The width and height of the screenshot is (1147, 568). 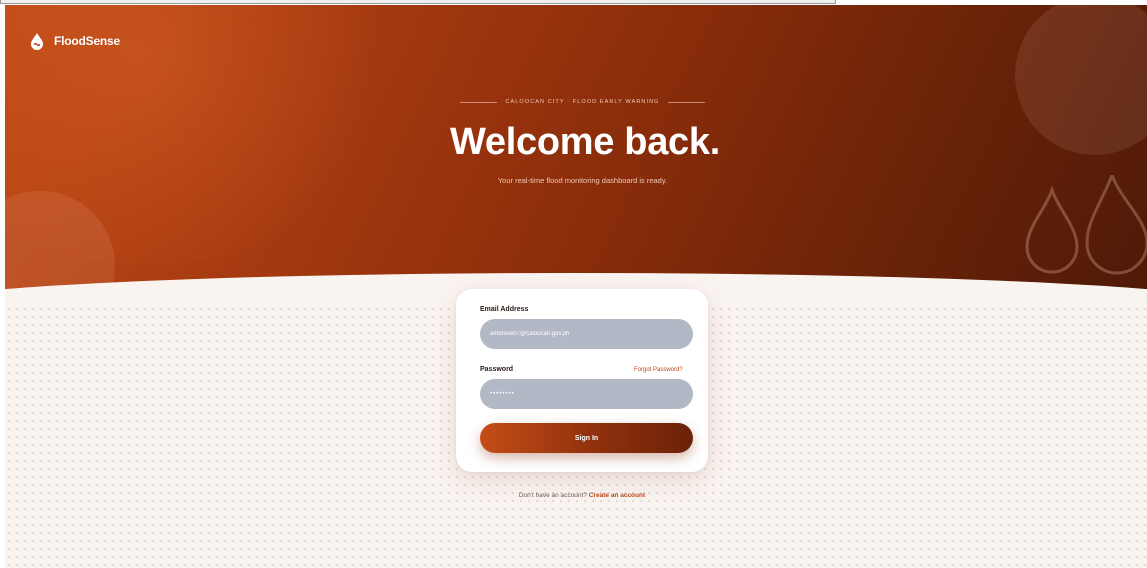 I want to click on brand: FloodSense, so click(x=74, y=41).